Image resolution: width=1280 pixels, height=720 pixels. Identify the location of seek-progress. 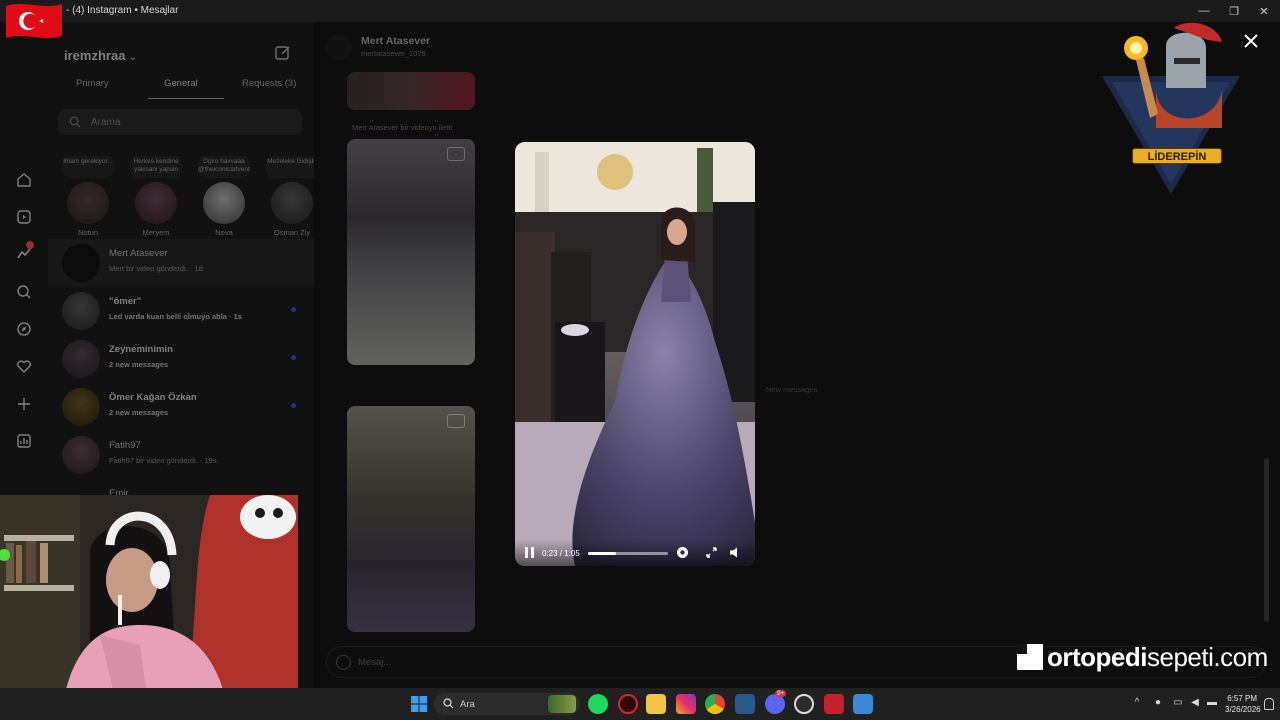
(602, 553).